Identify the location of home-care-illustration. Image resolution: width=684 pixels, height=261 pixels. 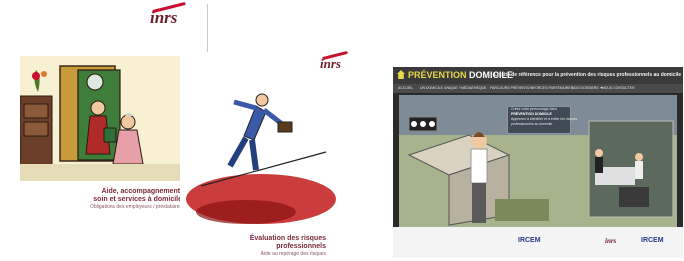
(100, 118).